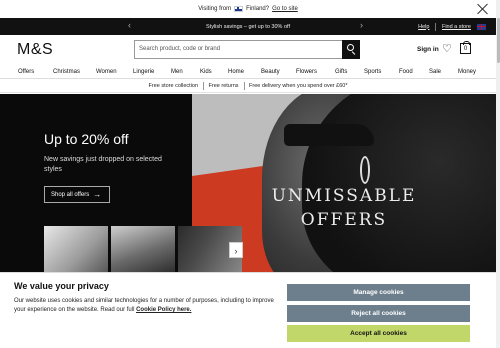  What do you see at coordinates (498, 174) in the screenshot?
I see `scrollbar` at bounding box center [498, 174].